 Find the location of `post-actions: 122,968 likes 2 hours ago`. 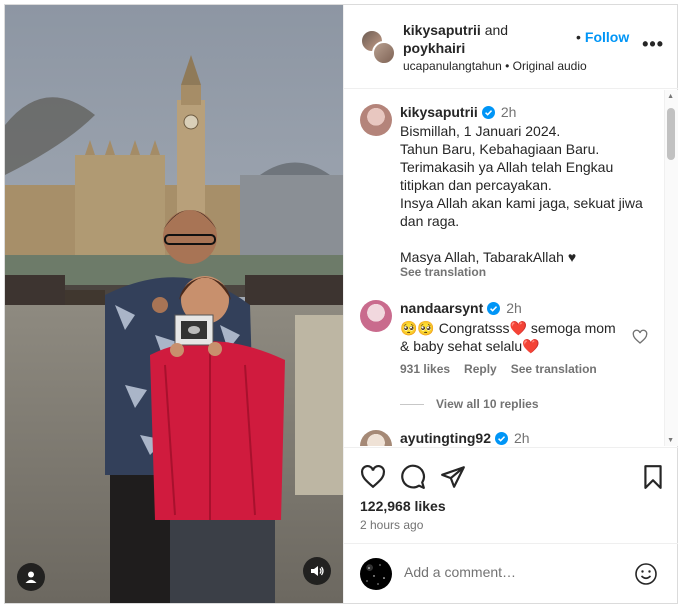

post-actions: 122,968 likes 2 hours ago is located at coordinates (511, 495).